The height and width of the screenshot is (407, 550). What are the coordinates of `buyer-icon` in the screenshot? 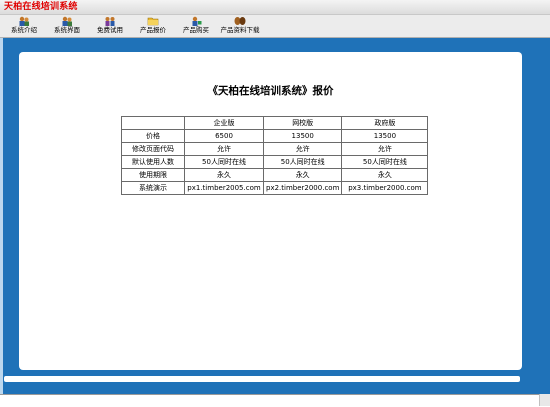 It's located at (197, 21).